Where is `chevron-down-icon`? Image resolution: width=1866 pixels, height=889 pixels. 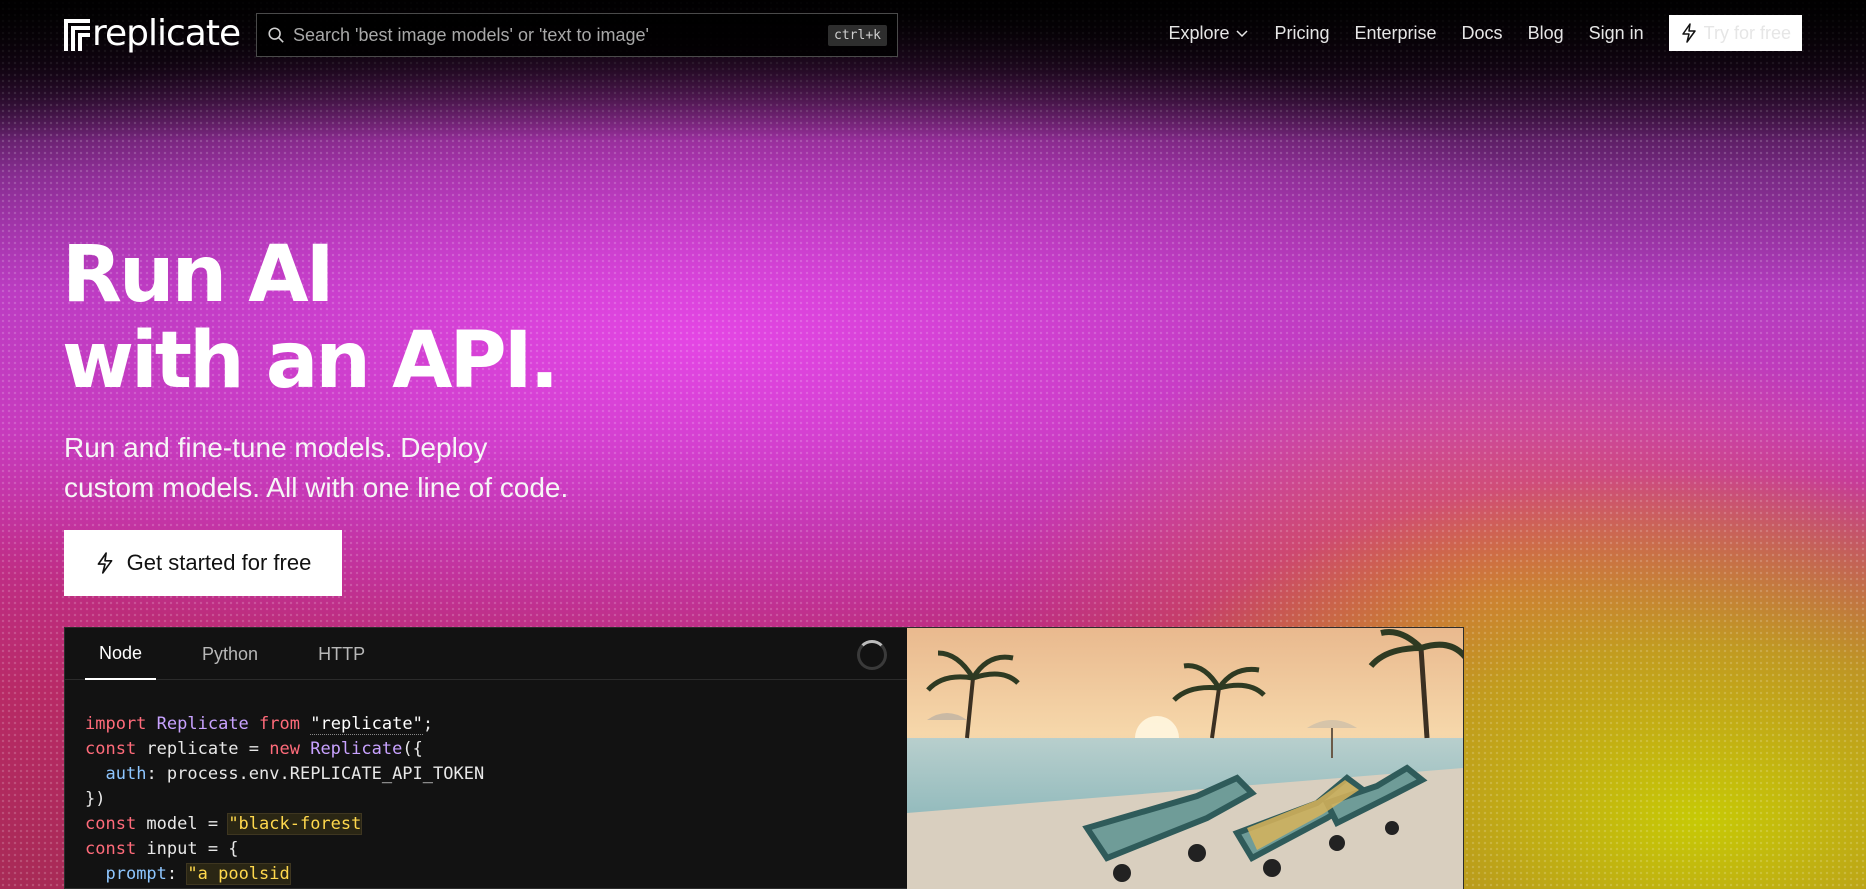
chevron-down-icon is located at coordinates (1242, 34).